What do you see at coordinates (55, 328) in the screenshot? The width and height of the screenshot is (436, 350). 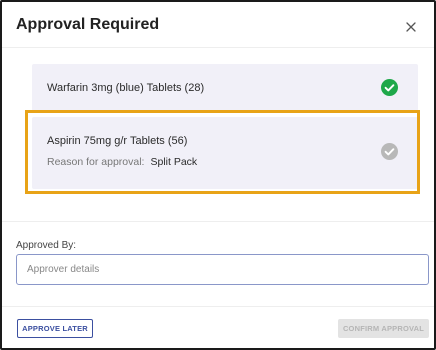 I see `approve-later-button: APPROVE LATER` at bounding box center [55, 328].